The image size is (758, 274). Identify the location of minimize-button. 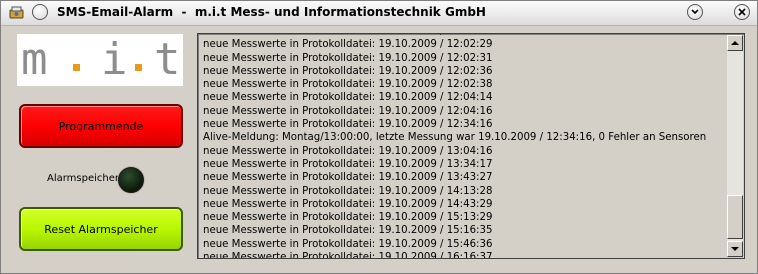
(695, 12).